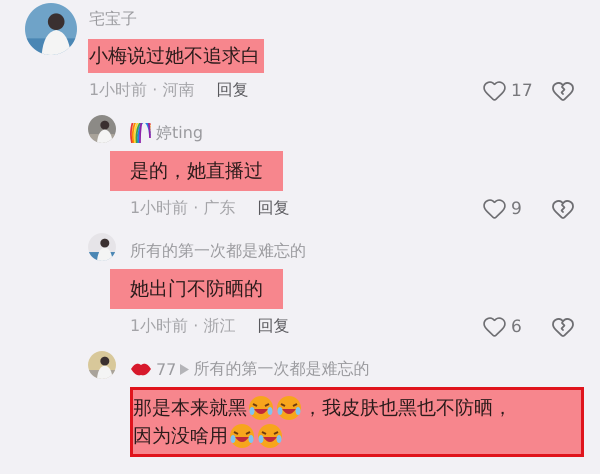 The height and width of the screenshot is (474, 600). I want to click on time-location: 1小时前 · 河南, so click(141, 90).